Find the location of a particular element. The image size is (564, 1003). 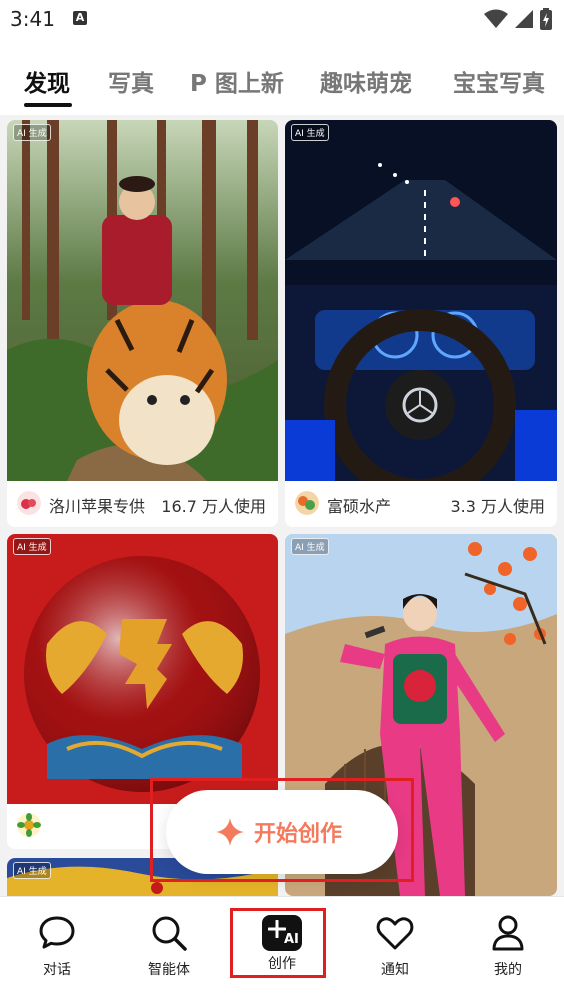

nav-item-notifications: 通知 is located at coordinates (395, 946).